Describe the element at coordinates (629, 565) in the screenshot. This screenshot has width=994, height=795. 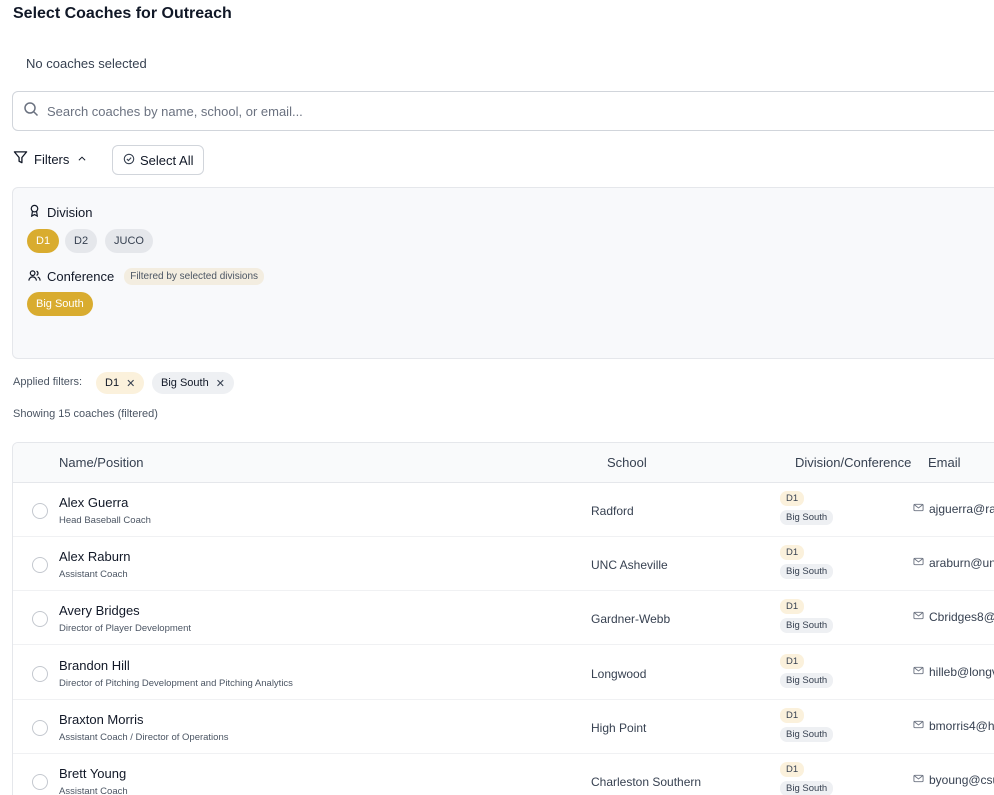
I see `coach-school: UNC Asheville` at that location.